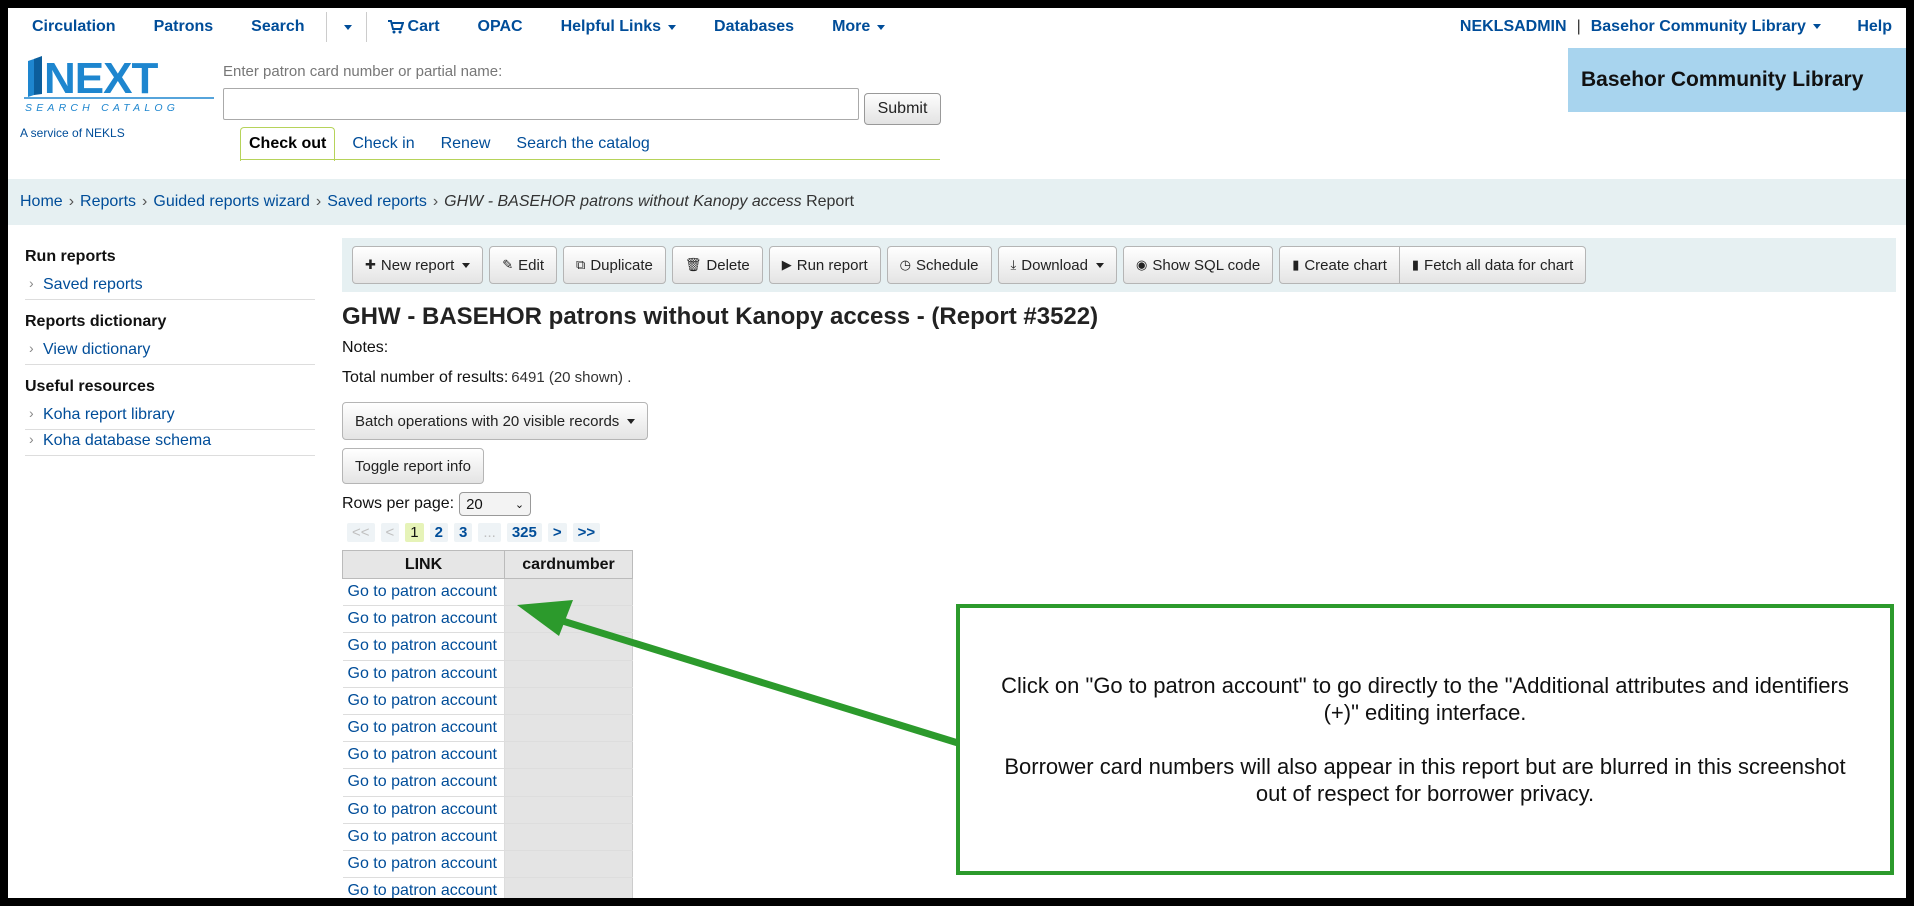 The height and width of the screenshot is (906, 1914). I want to click on column-header-link: LINK, so click(423, 564).